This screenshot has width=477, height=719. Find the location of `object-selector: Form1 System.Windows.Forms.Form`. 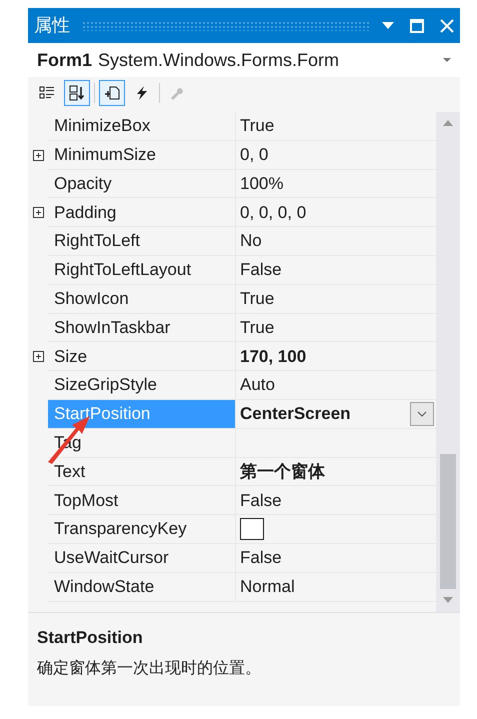

object-selector: Form1 System.Windows.Forms.Form is located at coordinates (244, 60).